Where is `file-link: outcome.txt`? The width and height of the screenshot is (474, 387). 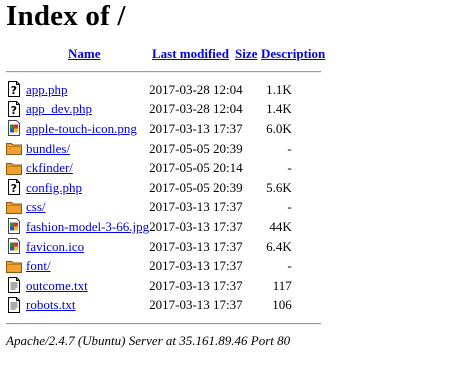
file-link: outcome.txt is located at coordinates (57, 285).